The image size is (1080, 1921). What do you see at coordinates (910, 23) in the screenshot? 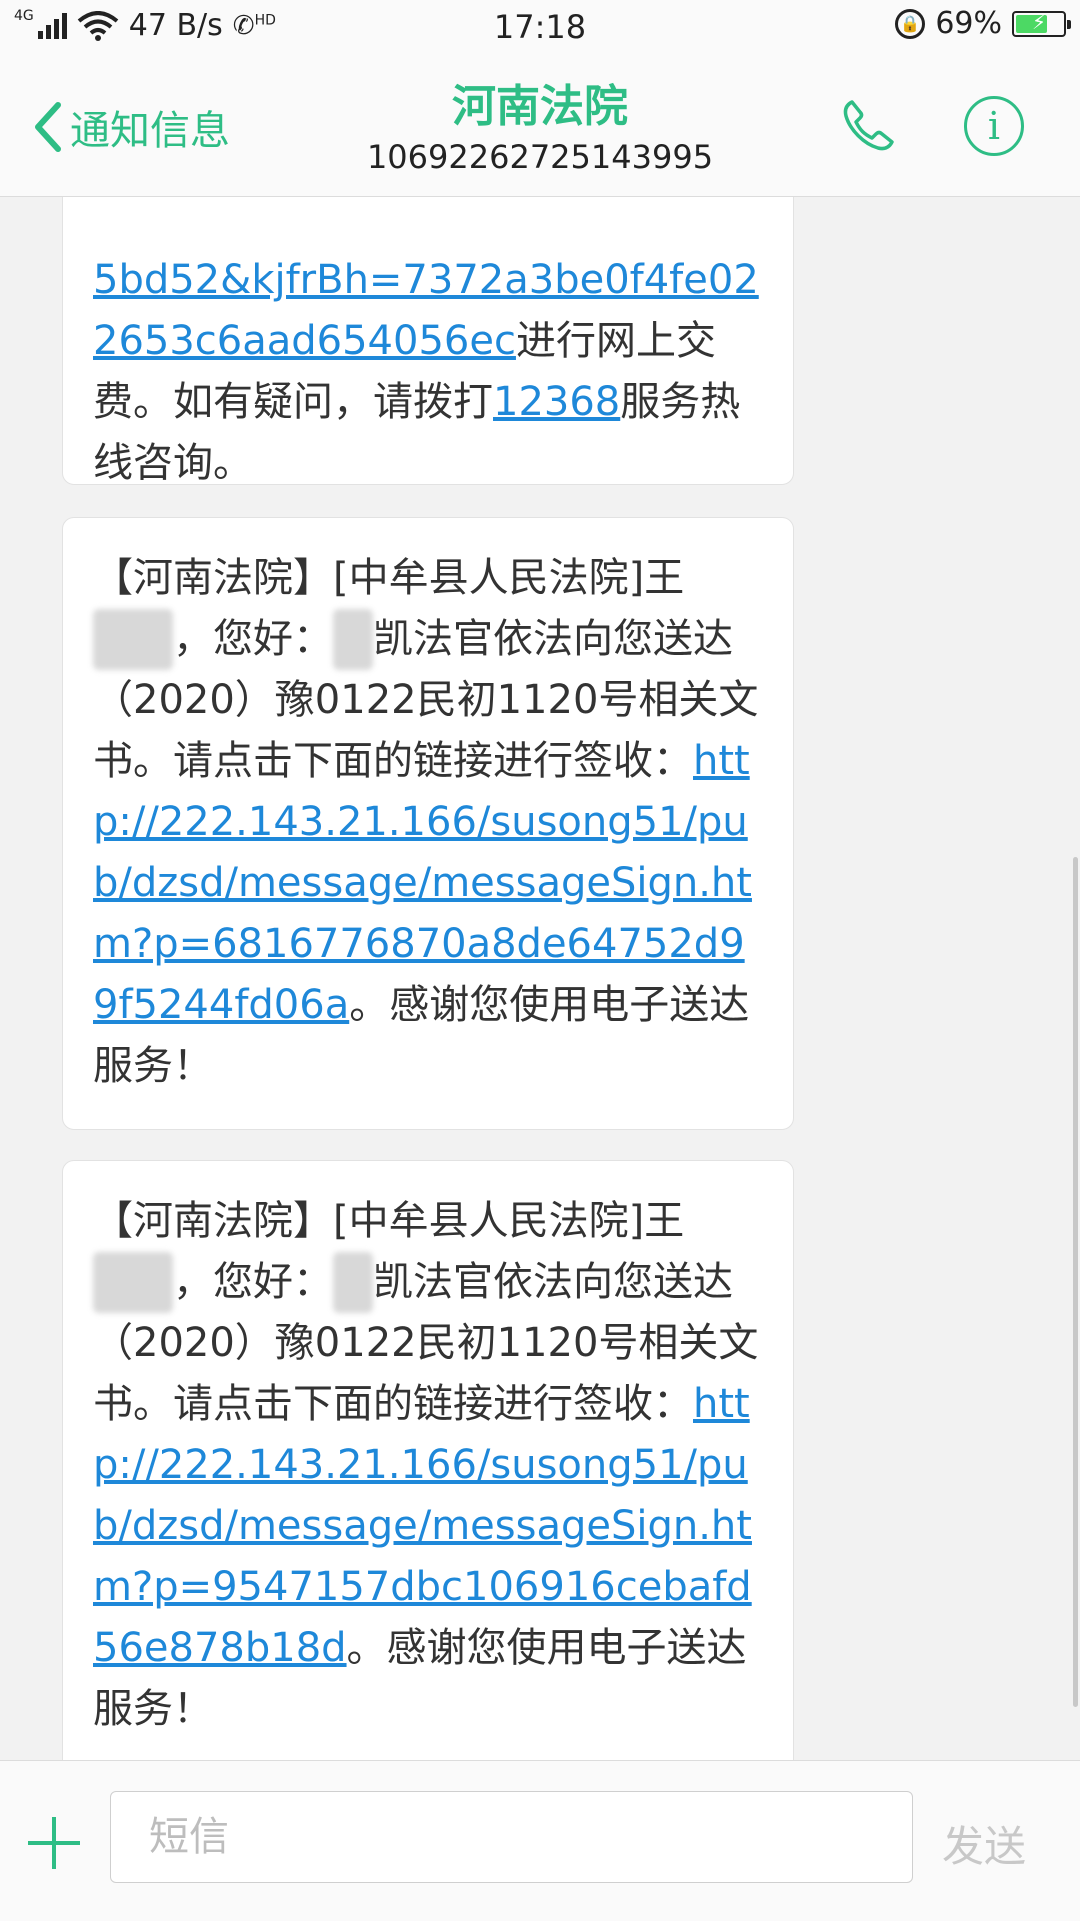
I see `rotation-lock-icon: 🔒` at bounding box center [910, 23].